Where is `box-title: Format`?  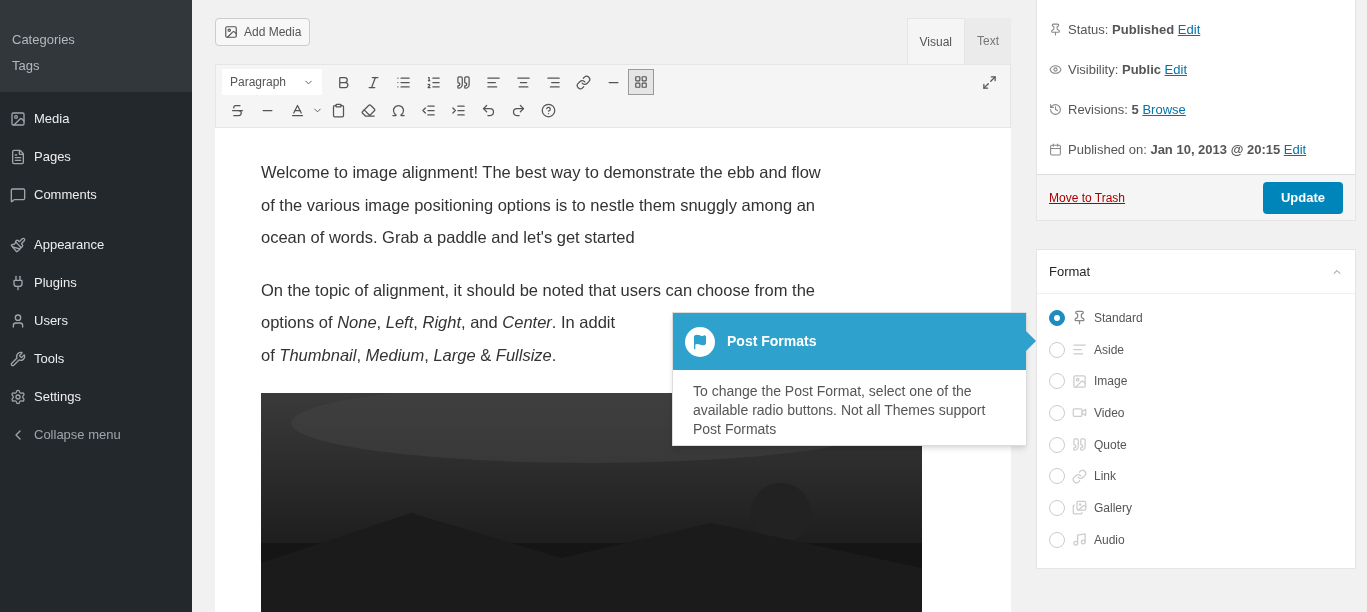 box-title: Format is located at coordinates (1070, 271).